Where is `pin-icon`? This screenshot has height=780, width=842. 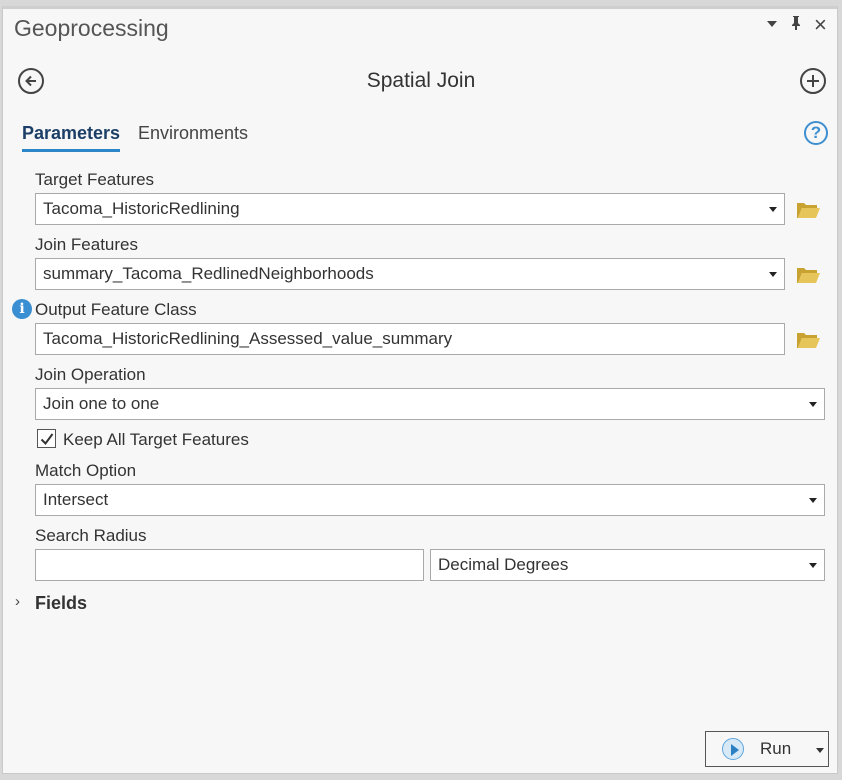 pin-icon is located at coordinates (796, 25).